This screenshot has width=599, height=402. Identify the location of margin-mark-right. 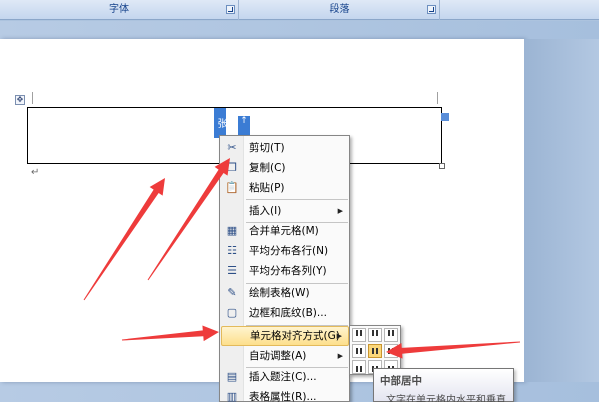
(437, 98).